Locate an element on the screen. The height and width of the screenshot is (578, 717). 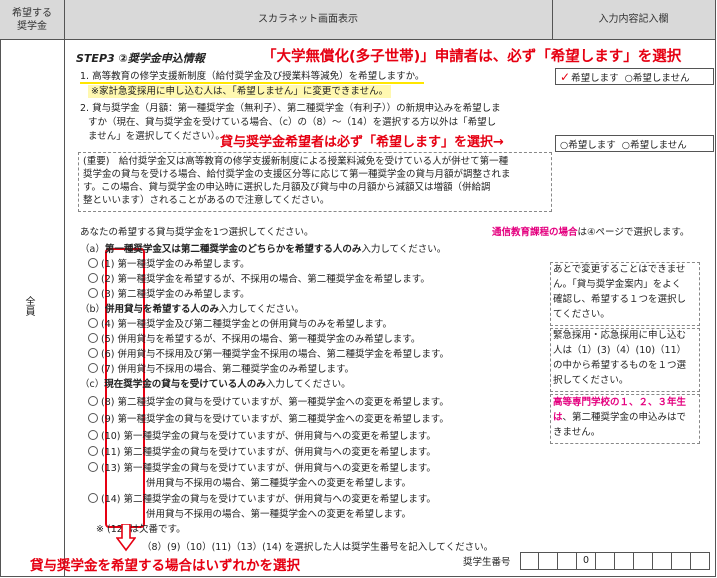
side-note-2-l4: 択してください。 is located at coordinates (591, 380).